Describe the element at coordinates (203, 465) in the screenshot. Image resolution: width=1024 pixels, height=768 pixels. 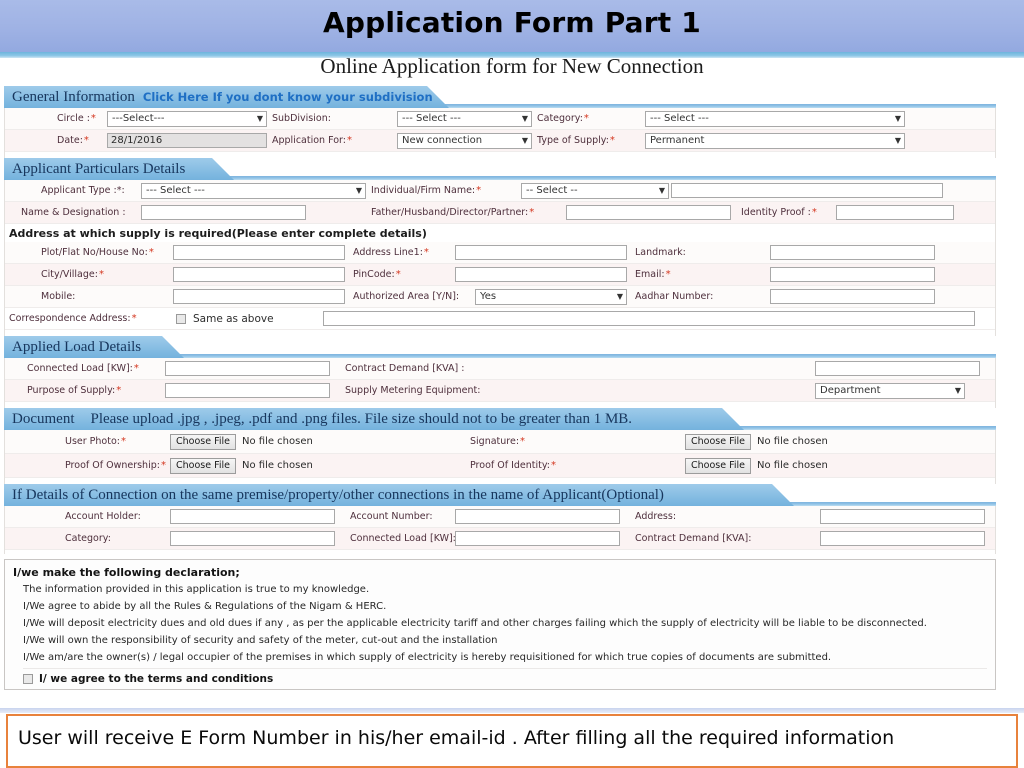
I see `proof-ownership-choose-file-button: Choose File` at that location.